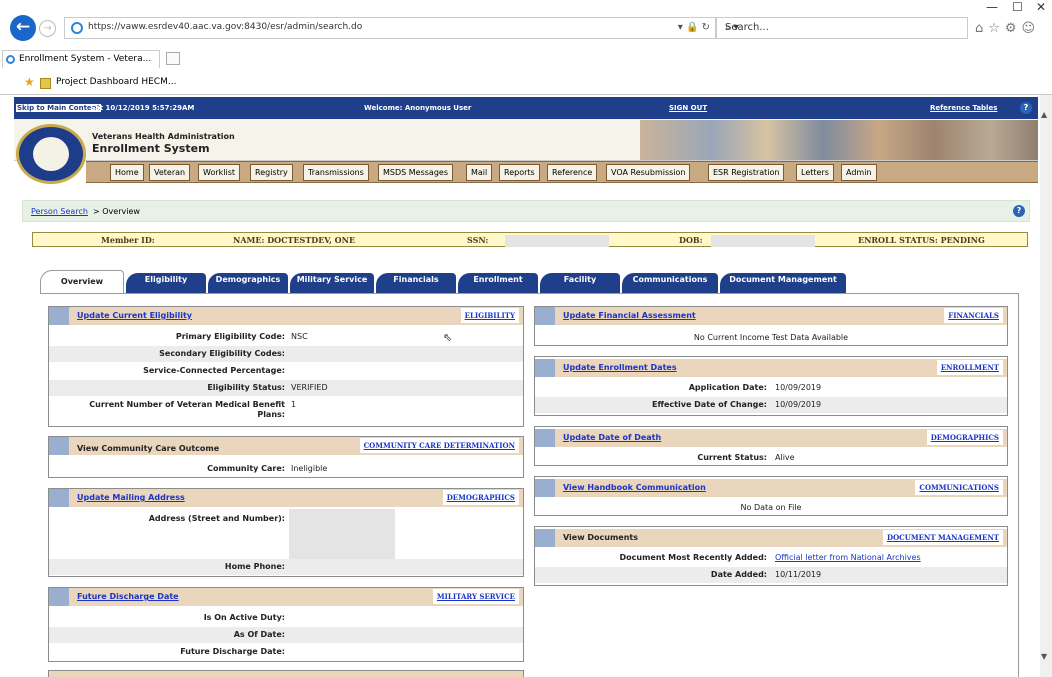 This screenshot has width=1052, height=677. I want to click on ssn-field, so click(557, 241).